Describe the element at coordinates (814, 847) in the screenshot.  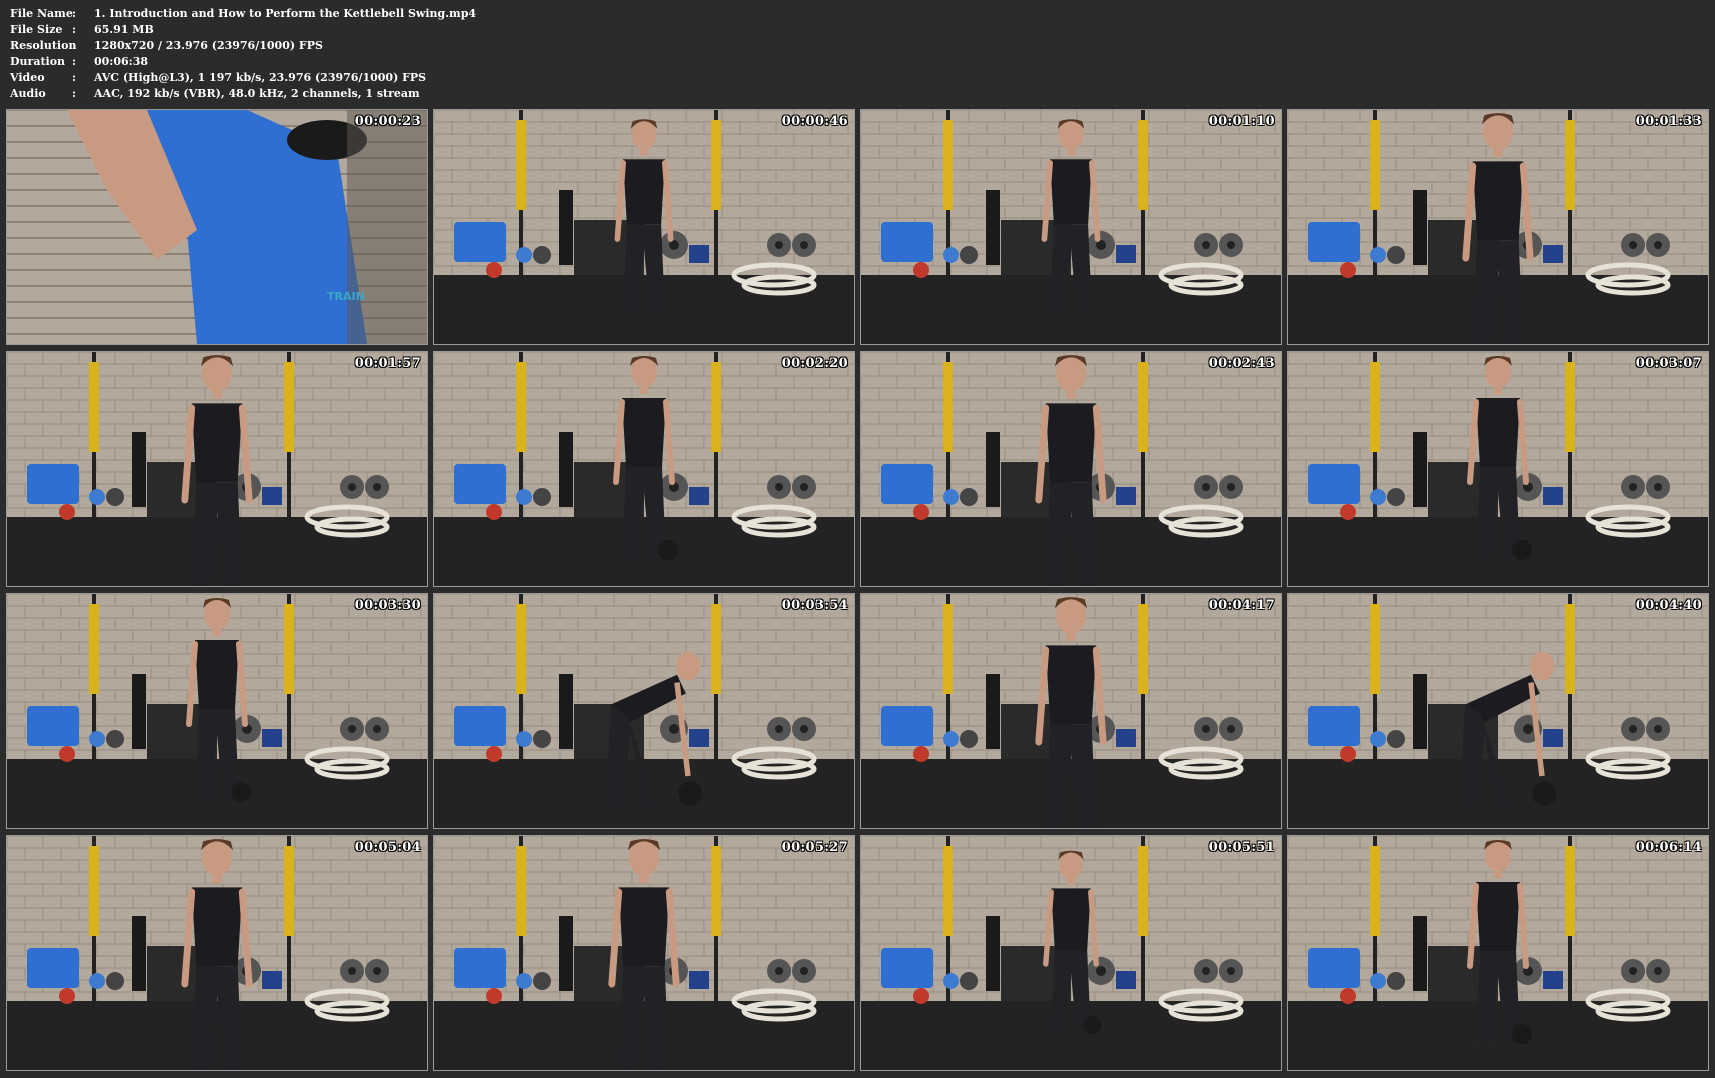
I see `thumbnail-timestamp: 00:05:27` at that location.